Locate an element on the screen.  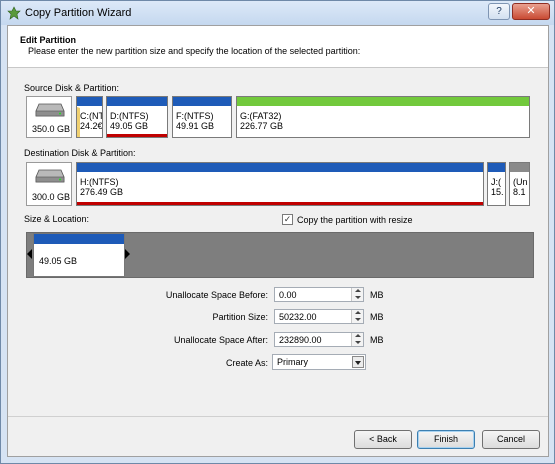
create-as-value: Primary is located at coordinates (292, 362).